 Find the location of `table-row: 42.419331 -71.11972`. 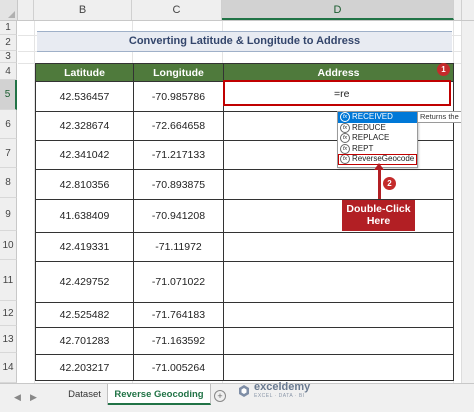

table-row: 42.419331 -71.11972 is located at coordinates (244, 247).